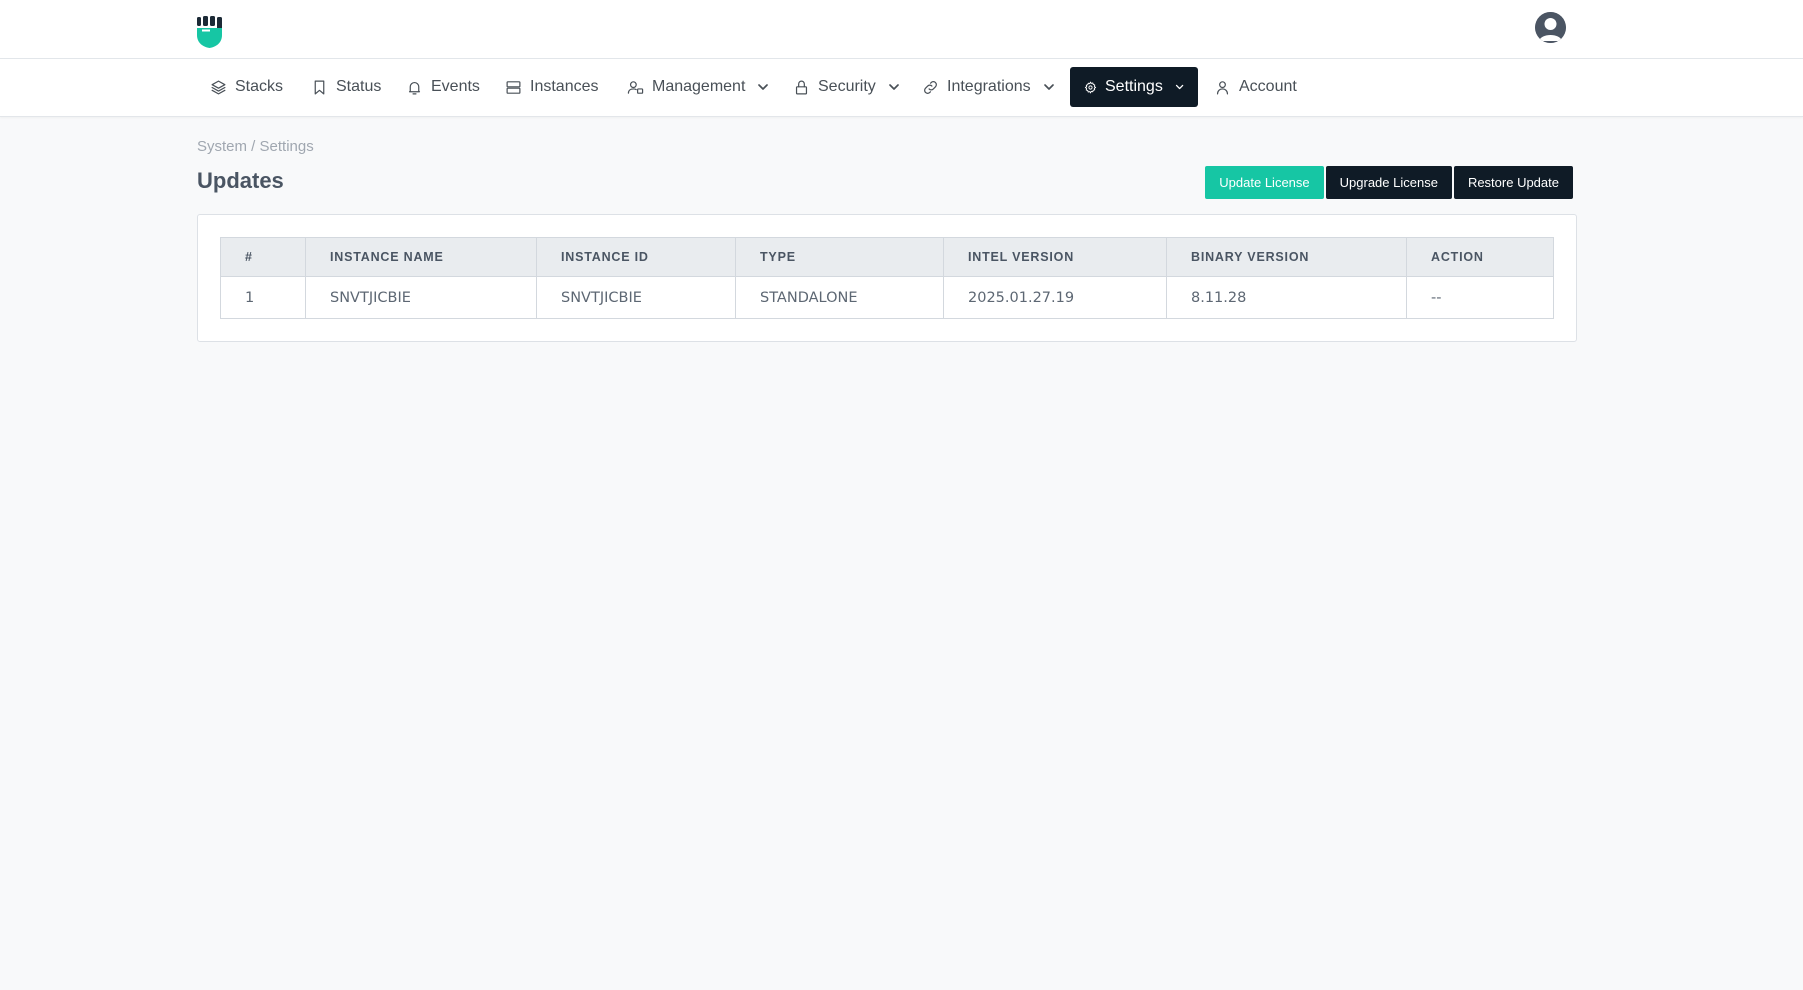  Describe the element at coordinates (263, 257) in the screenshot. I see `column-header-index: #` at that location.